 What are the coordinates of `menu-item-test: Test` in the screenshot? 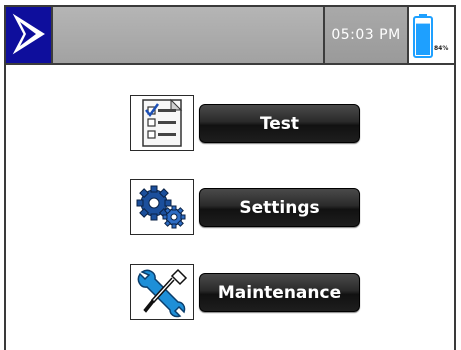 It's located at (246, 123).